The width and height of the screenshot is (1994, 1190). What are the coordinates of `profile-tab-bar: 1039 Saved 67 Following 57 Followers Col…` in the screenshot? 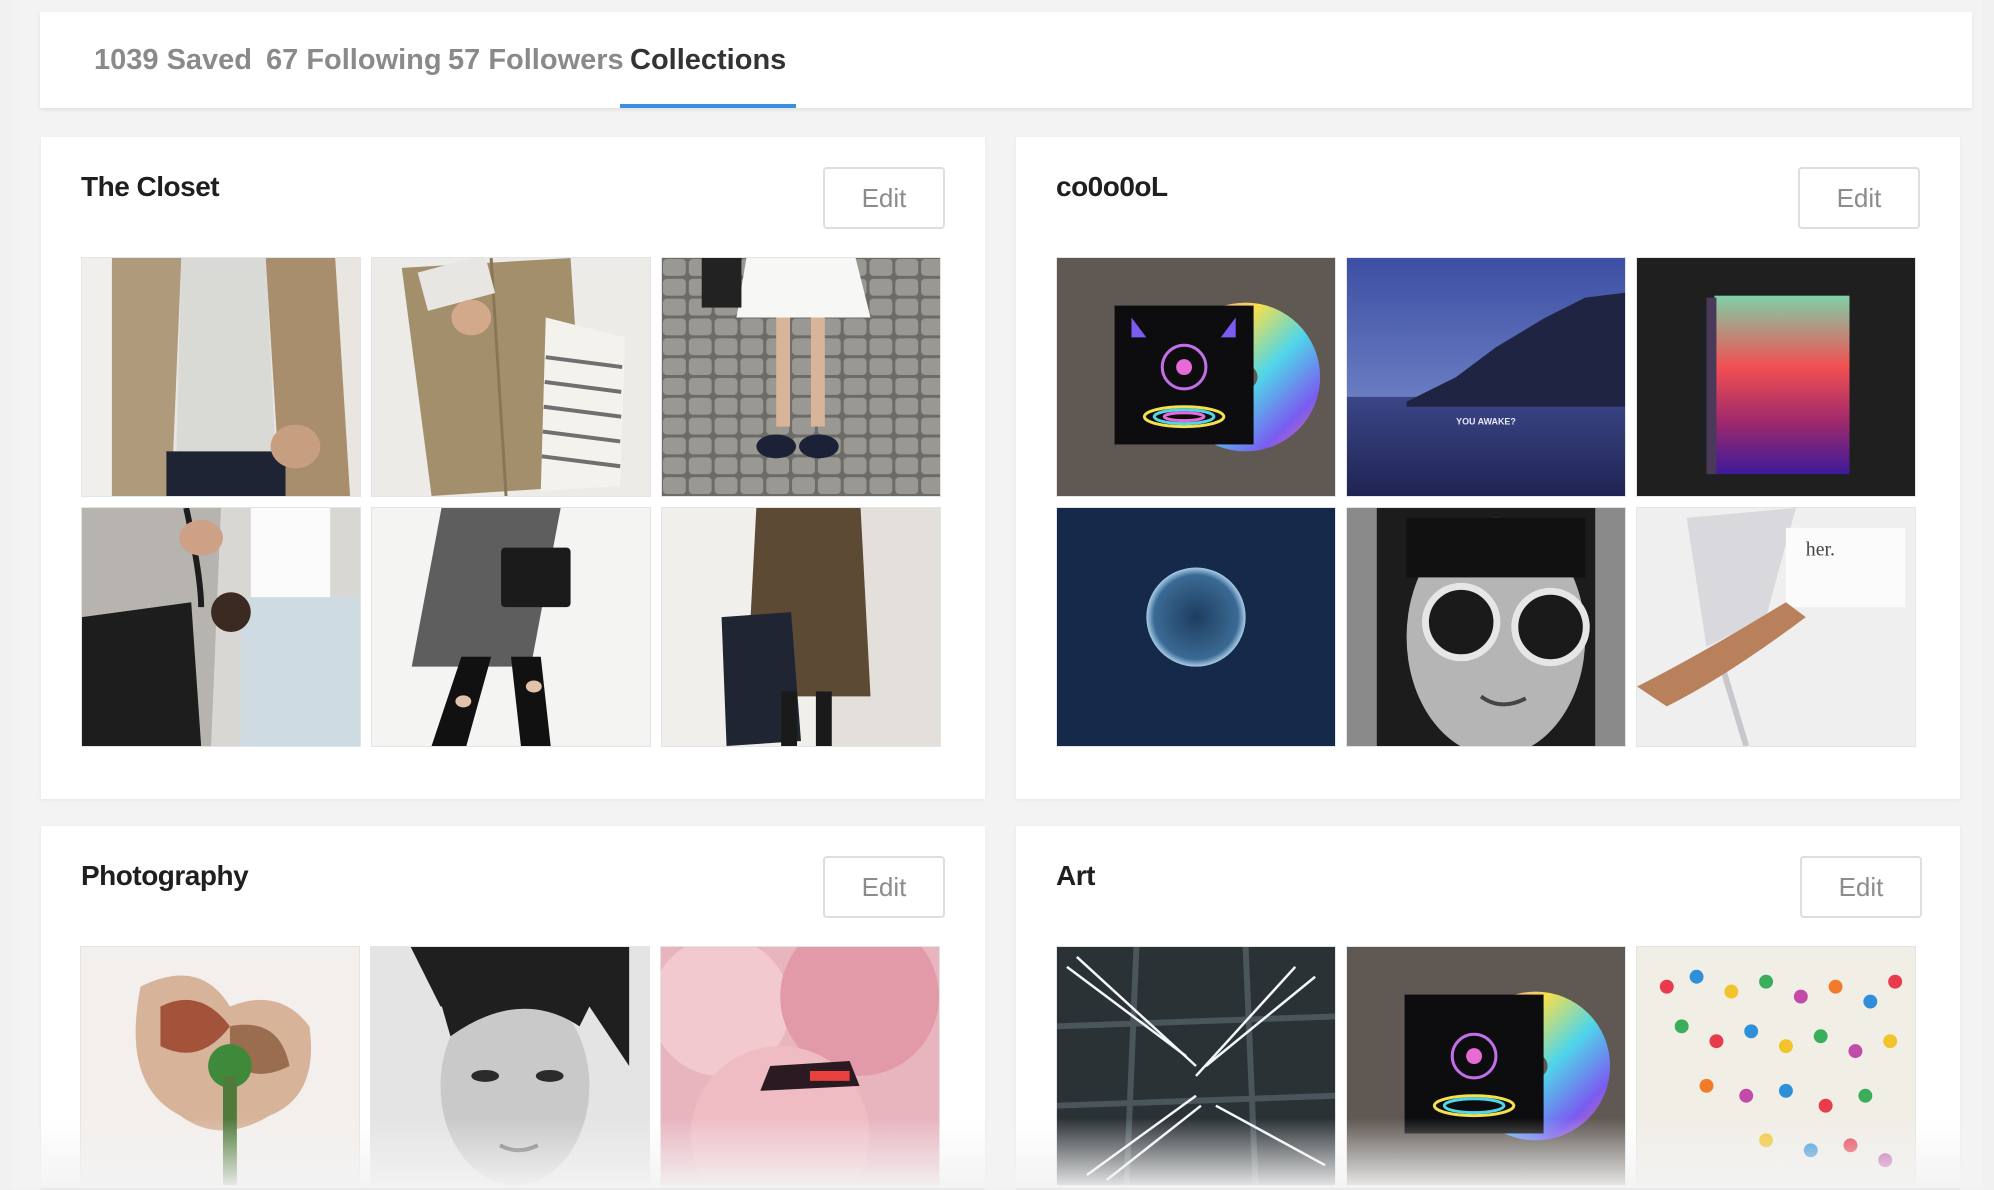 It's located at (1006, 60).